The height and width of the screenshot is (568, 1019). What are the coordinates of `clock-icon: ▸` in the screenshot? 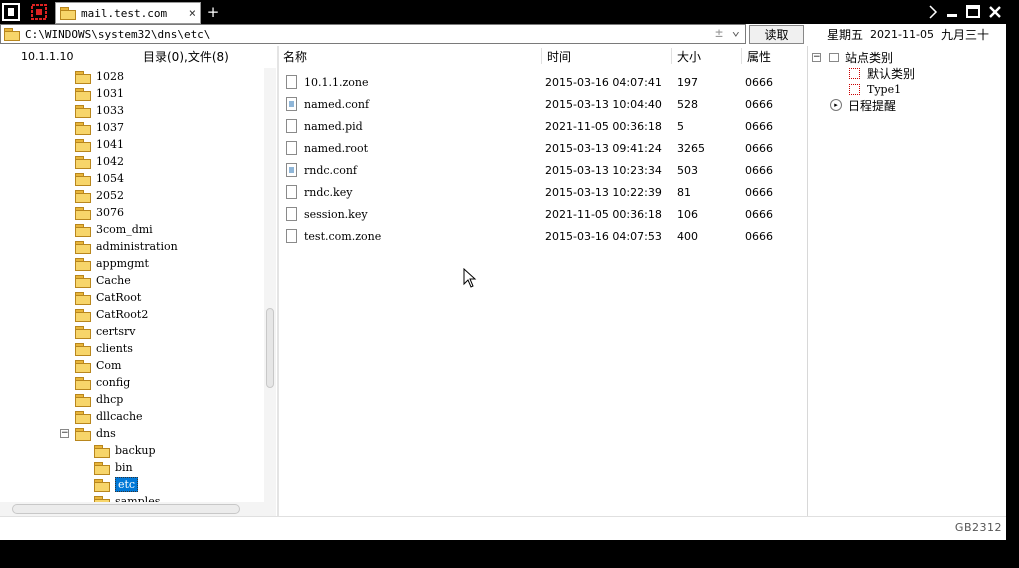 It's located at (836, 105).